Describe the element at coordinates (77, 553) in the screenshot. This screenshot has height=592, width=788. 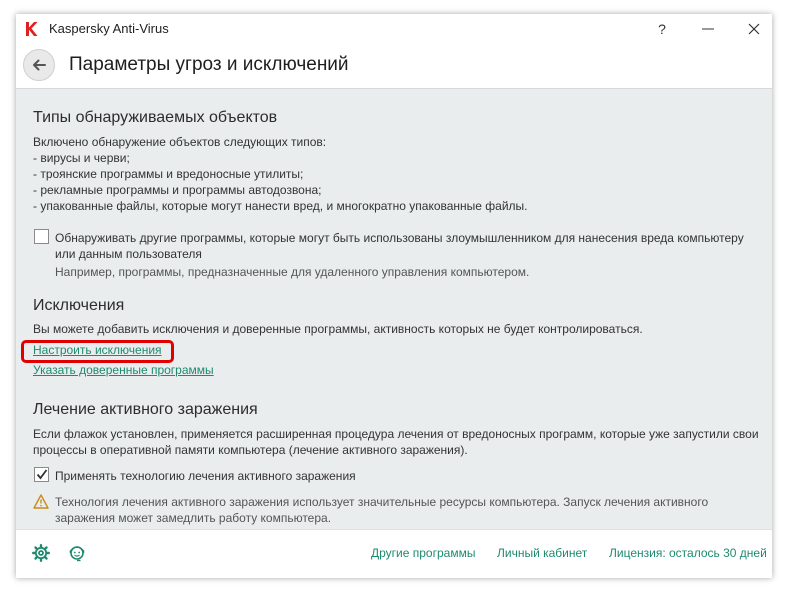
I see `support-agent-icon` at that location.